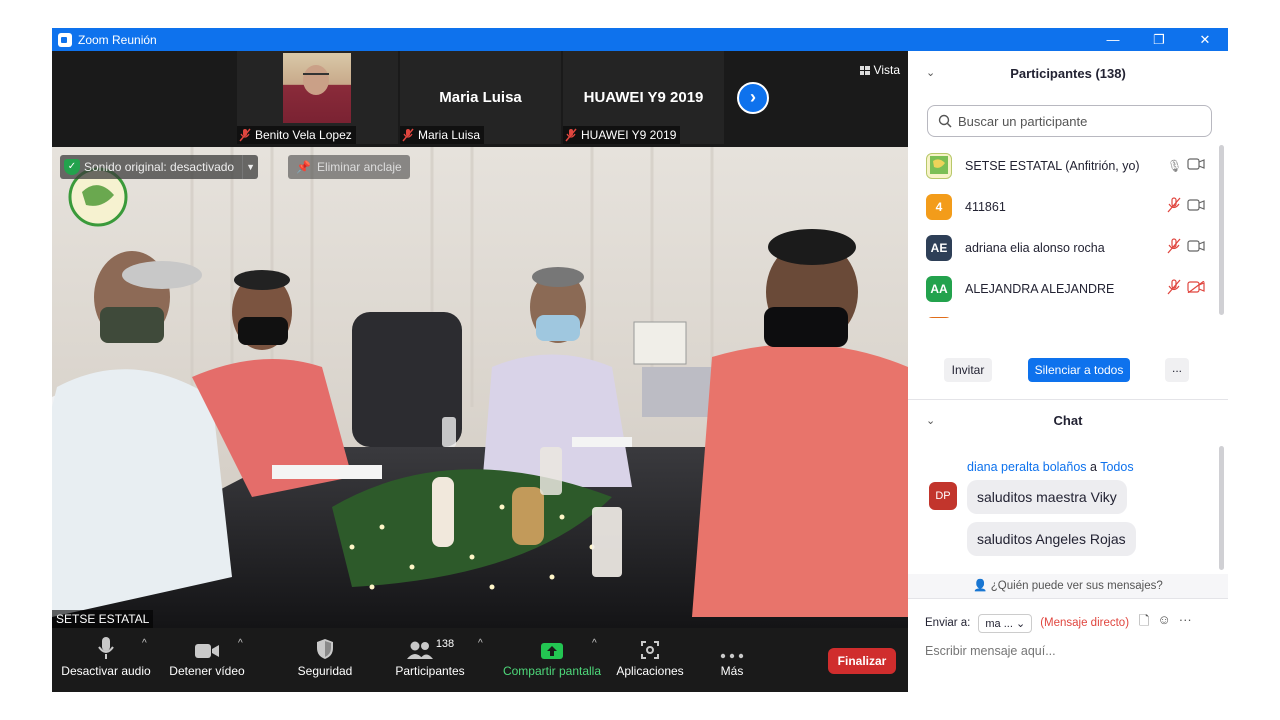 Image resolution: width=1280 pixels, height=720 pixels. What do you see at coordinates (650, 660) in the screenshot?
I see `apps-button: Aplicaciones` at bounding box center [650, 660].